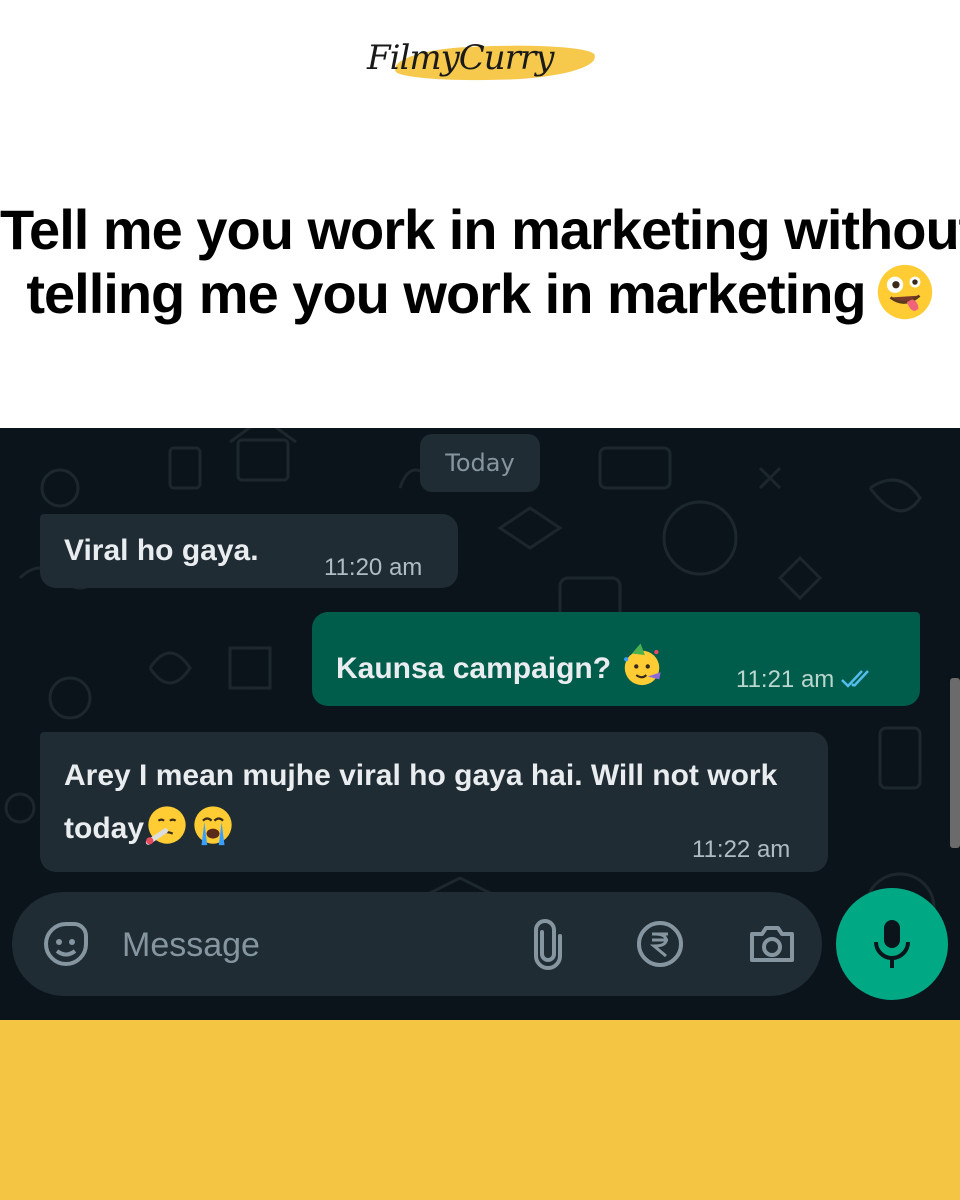 The width and height of the screenshot is (960, 1200). What do you see at coordinates (548, 944) in the screenshot?
I see `attach-icon` at bounding box center [548, 944].